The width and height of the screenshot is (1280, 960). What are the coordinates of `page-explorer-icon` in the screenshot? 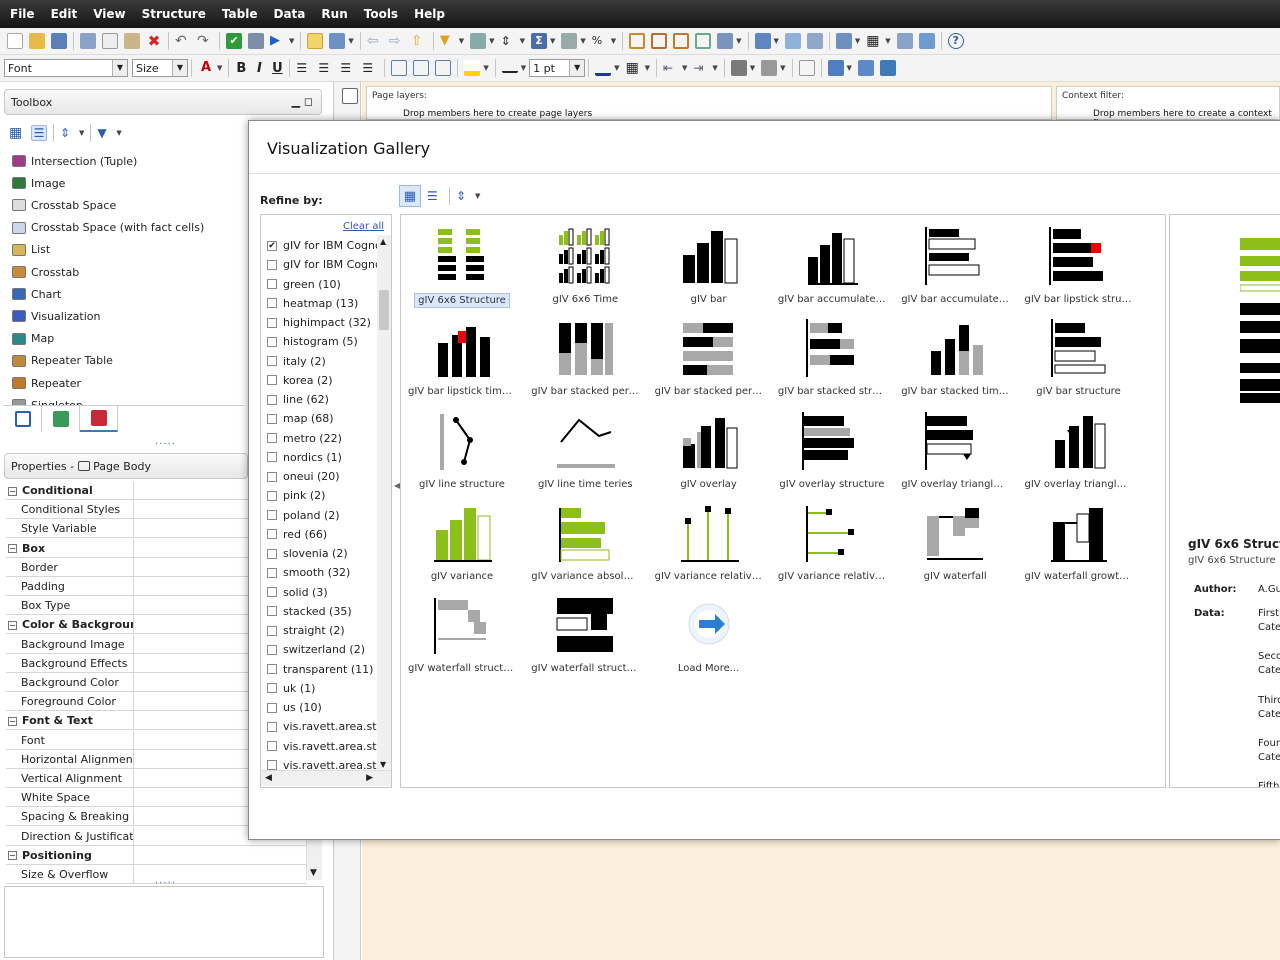 It's located at (350, 96).